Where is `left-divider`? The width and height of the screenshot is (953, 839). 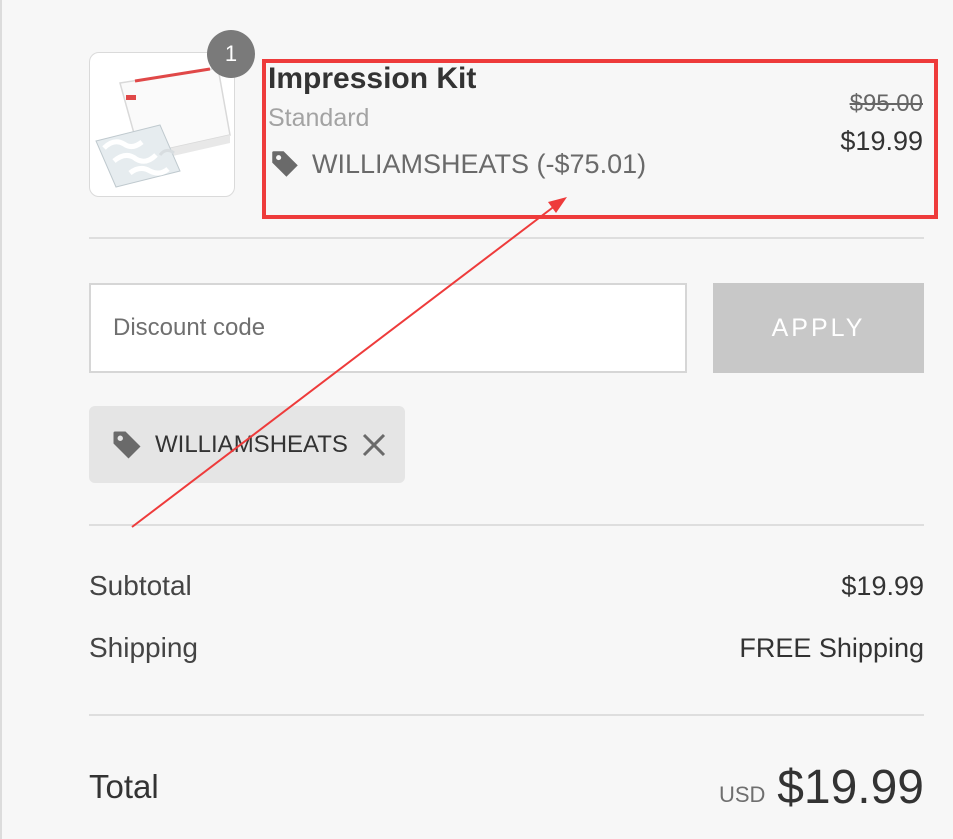 left-divider is located at coordinates (1, 419).